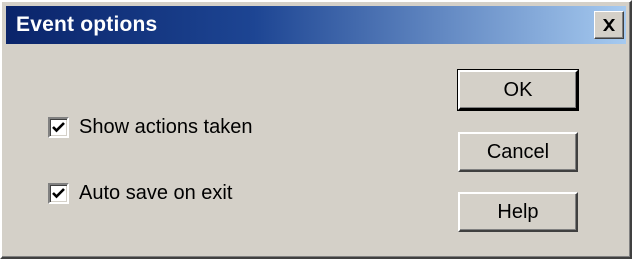 The height and width of the screenshot is (259, 632). Describe the element at coordinates (156, 193) in the screenshot. I see `auto-save-on-exit-label: Auto save on exit` at that location.